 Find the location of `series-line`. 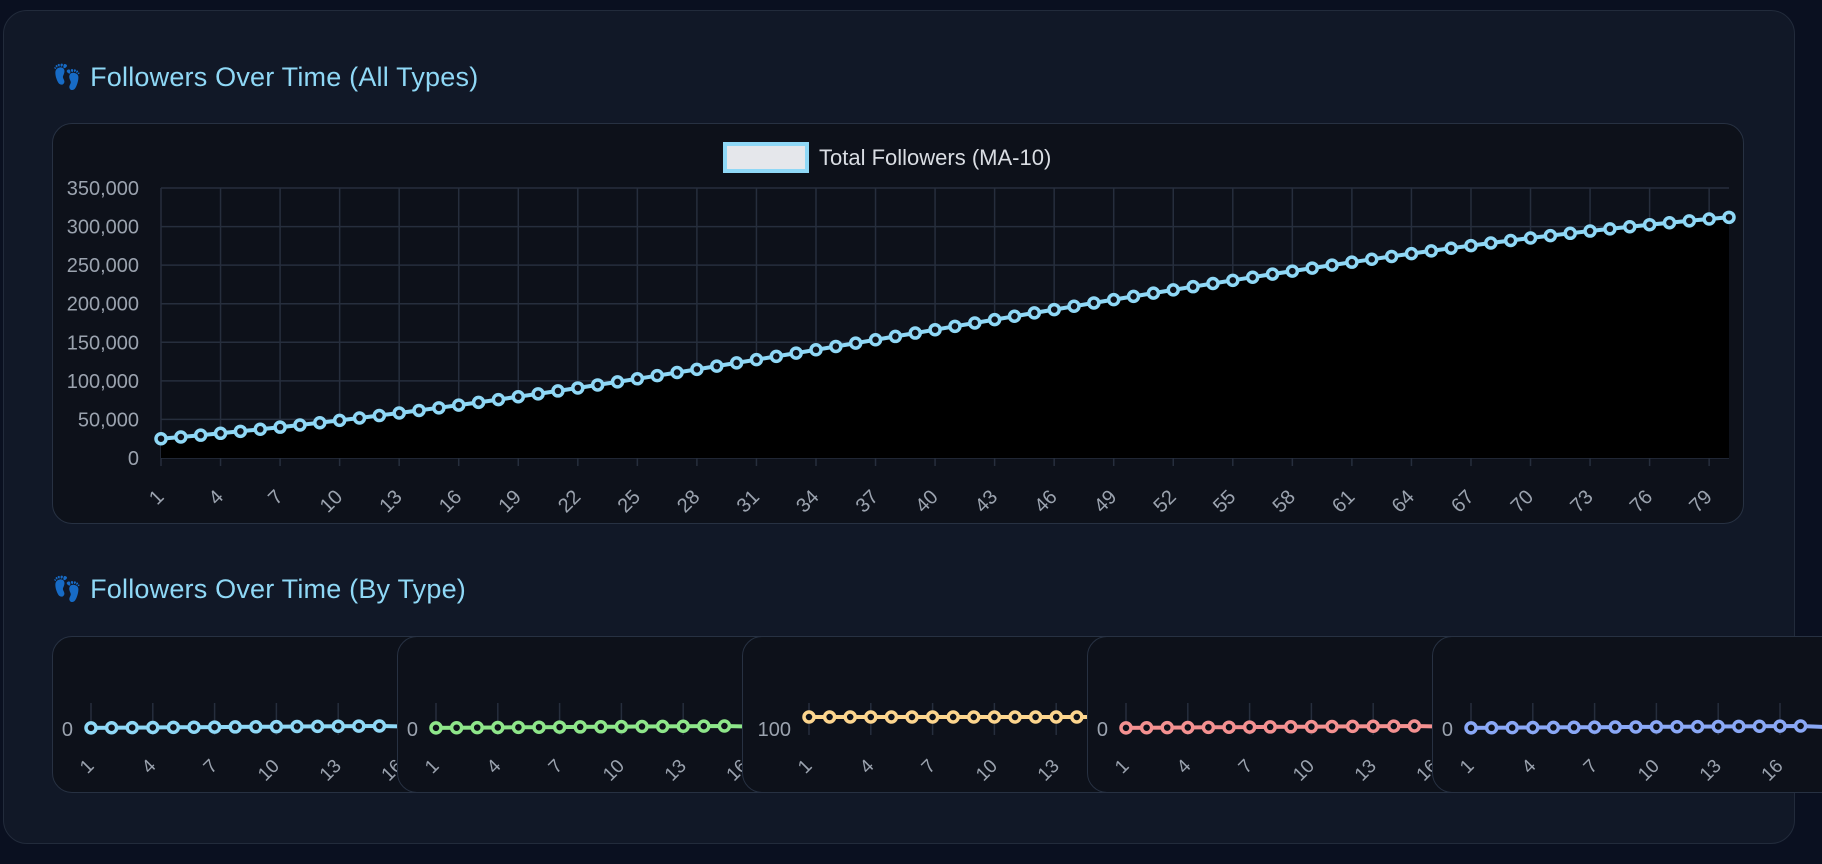

series-line is located at coordinates (1646, 726).